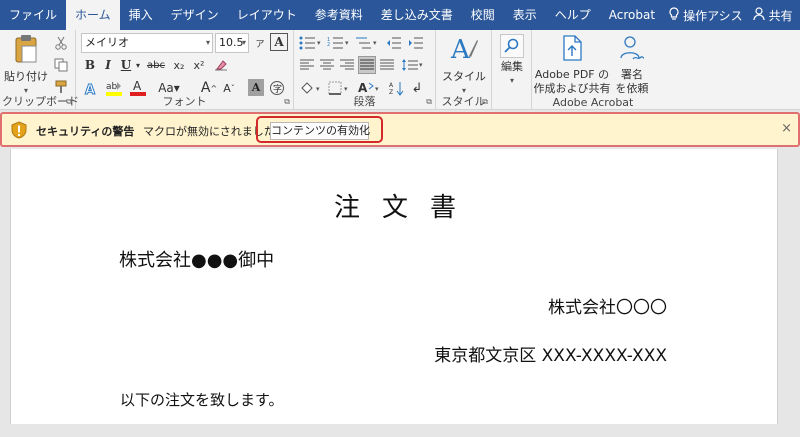  What do you see at coordinates (112, 87) in the screenshot?
I see `svg-text: ab` at bounding box center [112, 87].